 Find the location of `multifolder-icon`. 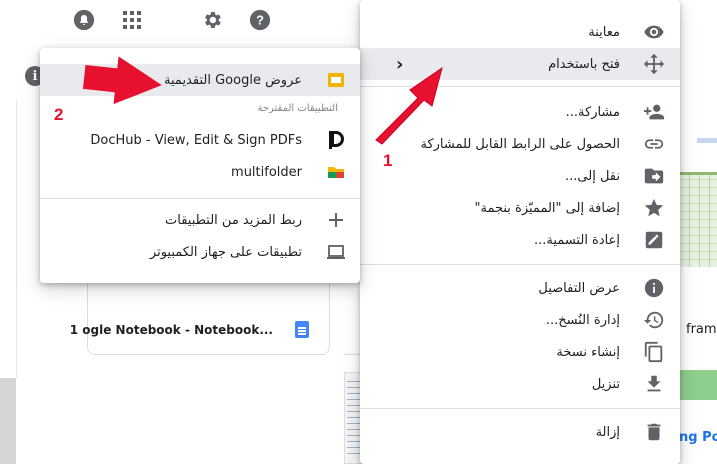

multifolder-icon is located at coordinates (336, 172).